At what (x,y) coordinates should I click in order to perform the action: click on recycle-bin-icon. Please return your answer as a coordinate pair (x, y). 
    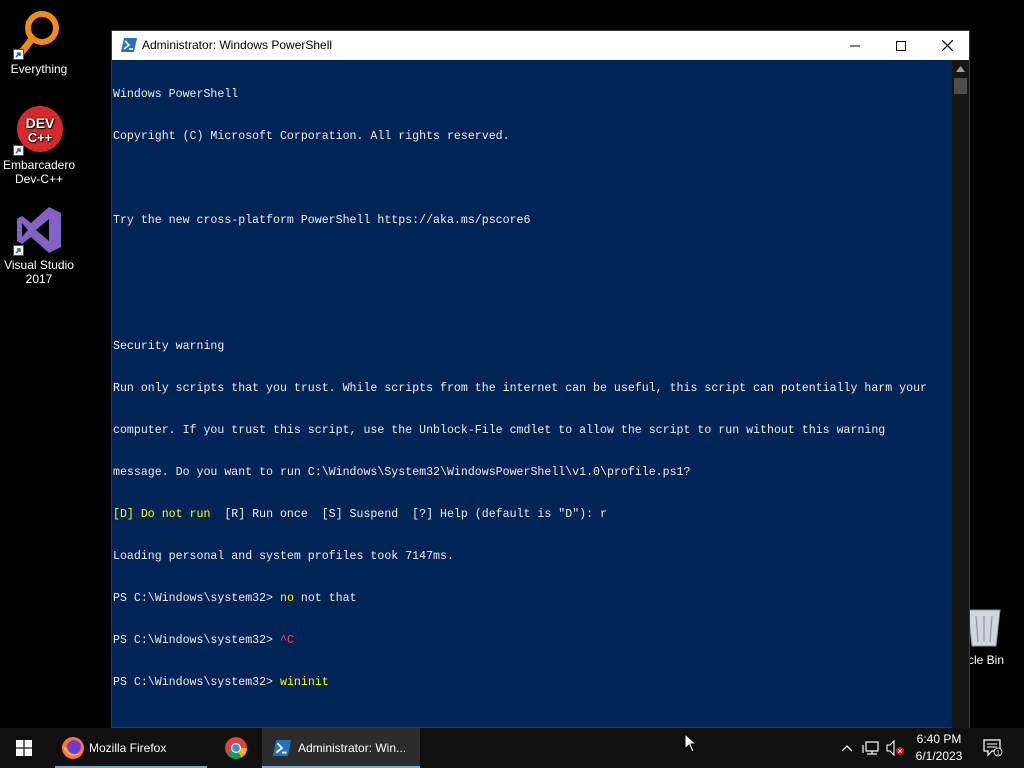
    Looking at the image, I should click on (984, 628).